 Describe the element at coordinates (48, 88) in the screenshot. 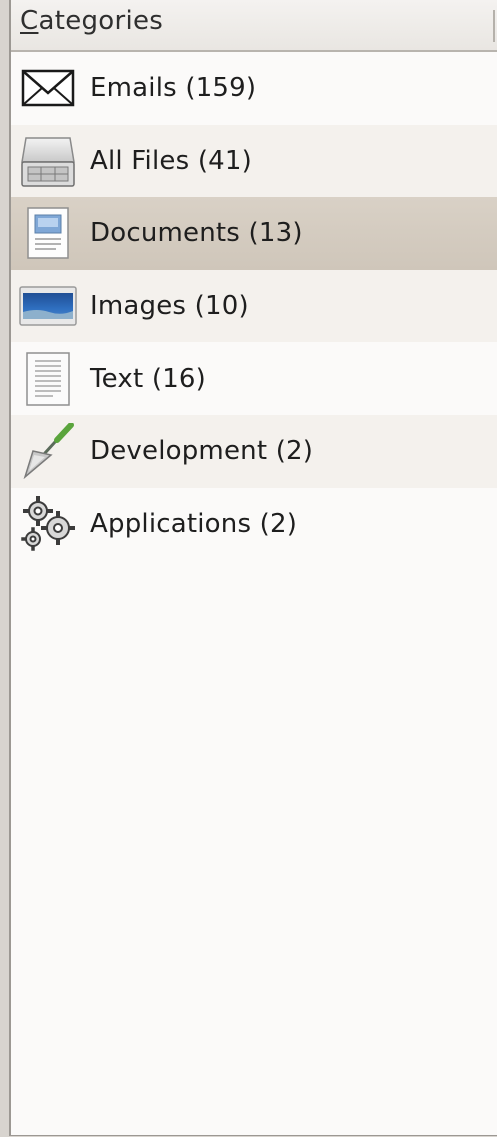

I see `envelope-icon` at that location.